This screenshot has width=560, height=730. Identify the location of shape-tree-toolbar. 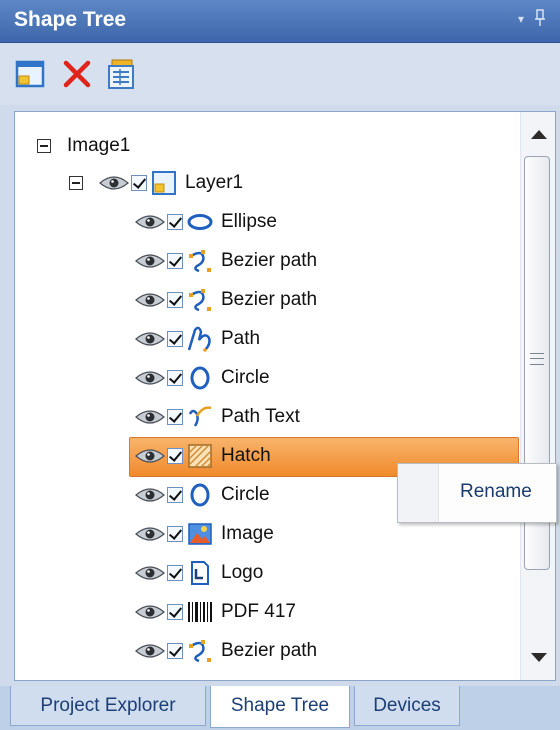
(280, 74).